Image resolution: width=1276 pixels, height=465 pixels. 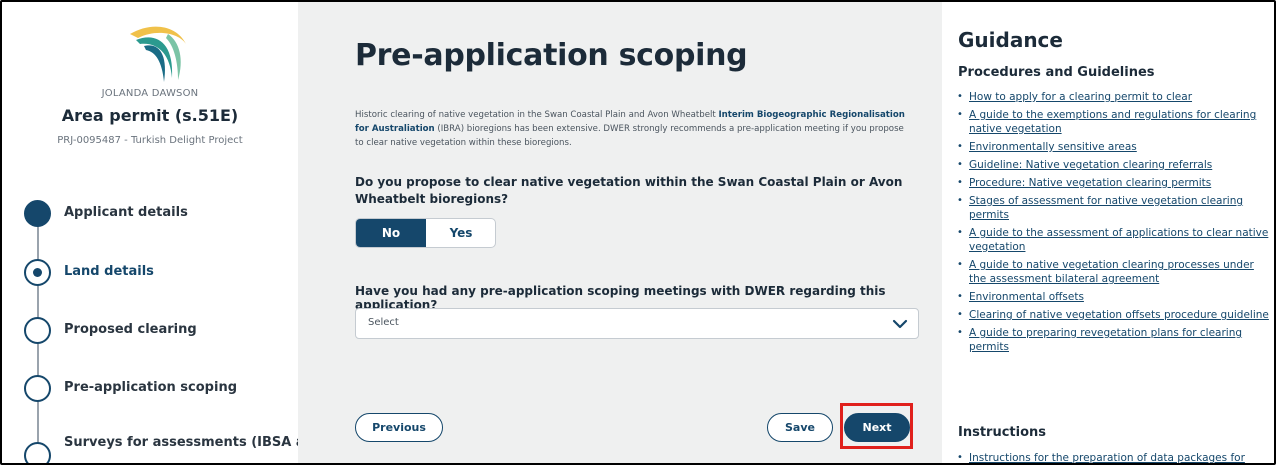 I want to click on step-surveys-for-assessments: Surveys for assessments (IBSA and, so click(x=173, y=449).